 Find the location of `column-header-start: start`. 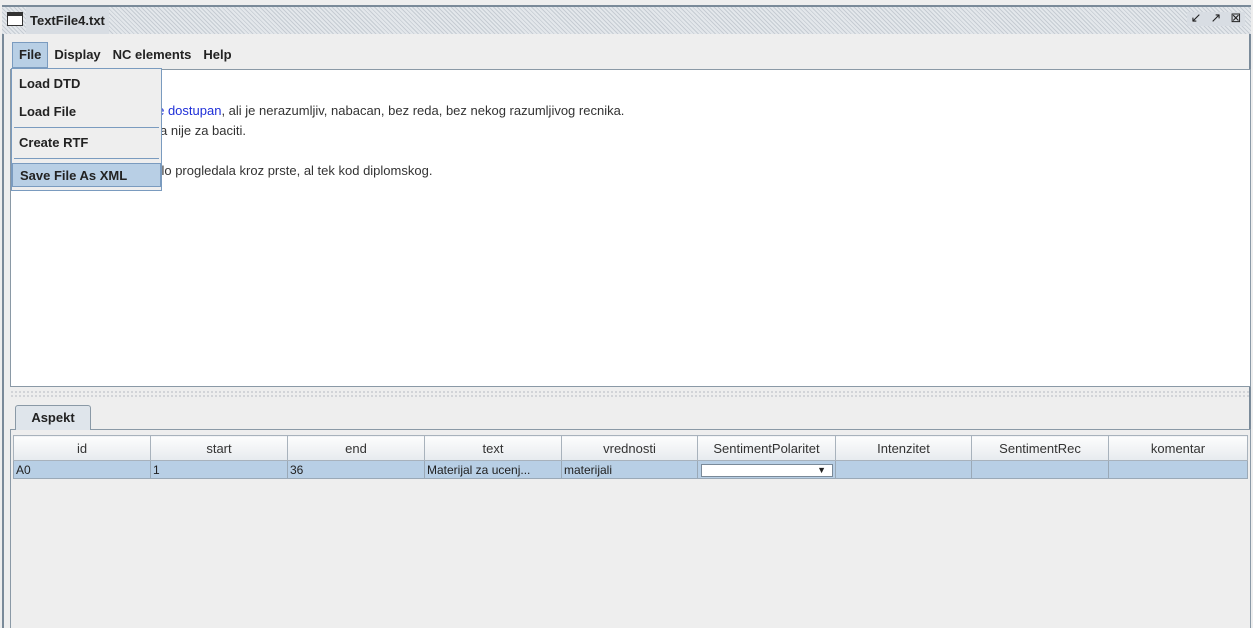

column-header-start: start is located at coordinates (219, 448).